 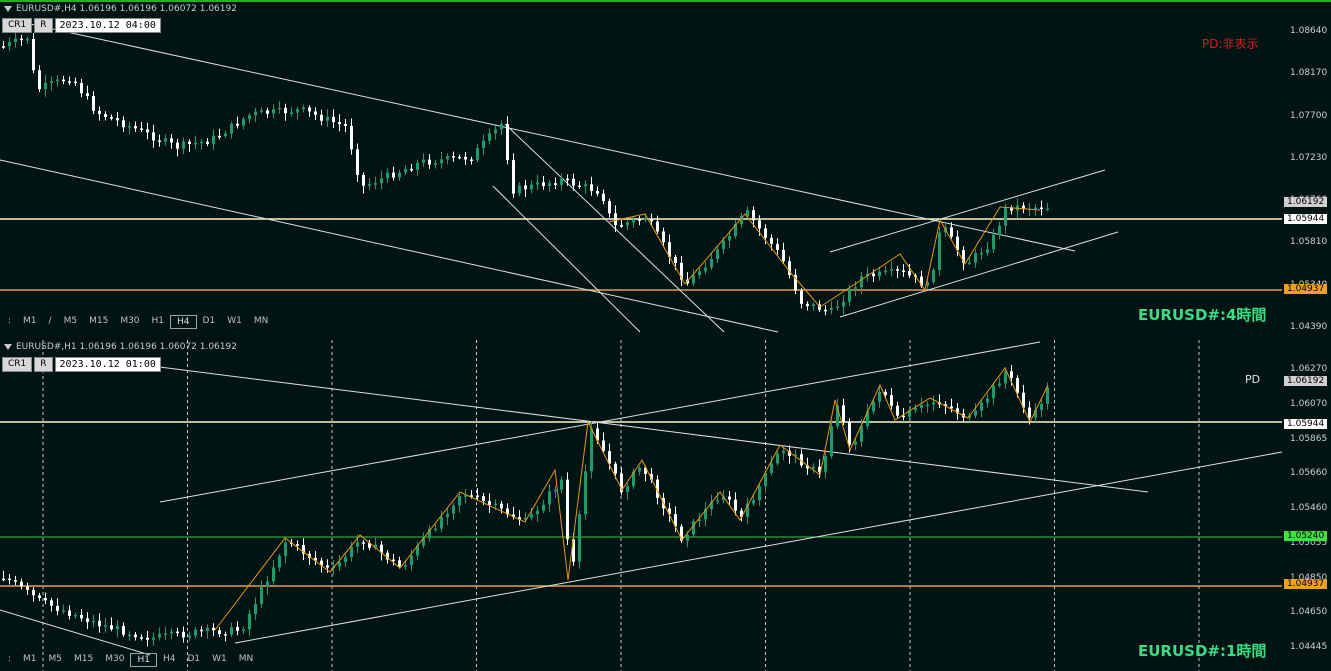 I want to click on price-tag: 1.06192, so click(x=1306, y=381).